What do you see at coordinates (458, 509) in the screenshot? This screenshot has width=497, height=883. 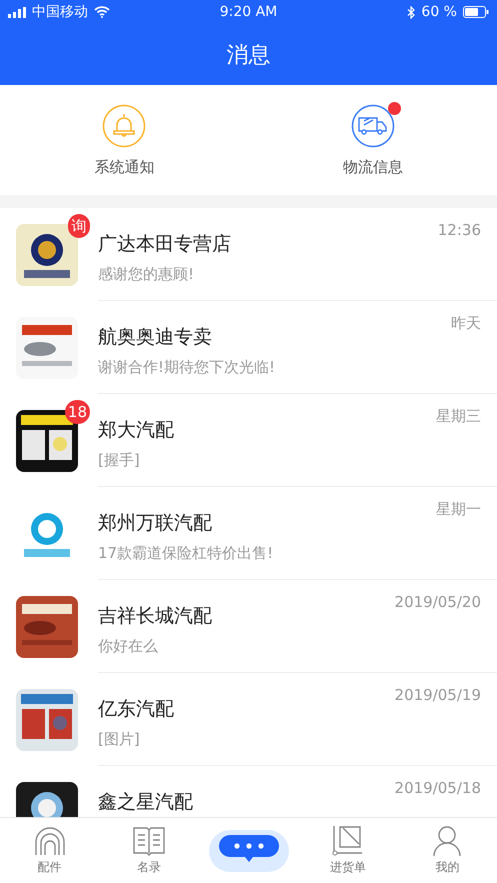 I see `message-time: 星期一` at bounding box center [458, 509].